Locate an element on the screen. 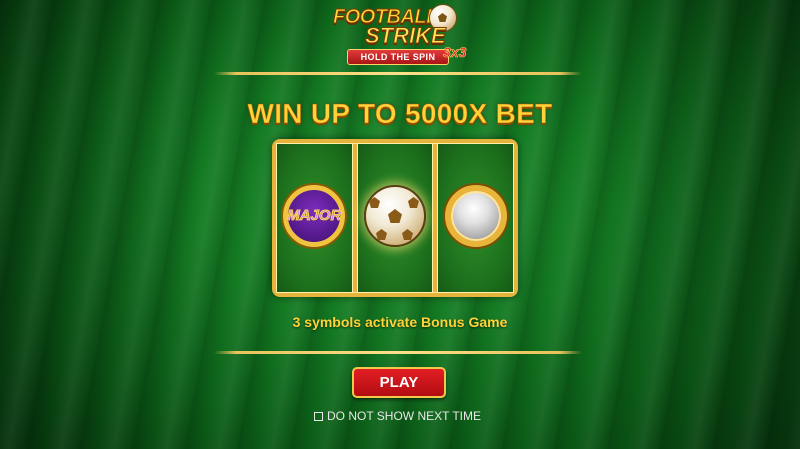  logo-line-2: STRIKE is located at coordinates (406, 36).